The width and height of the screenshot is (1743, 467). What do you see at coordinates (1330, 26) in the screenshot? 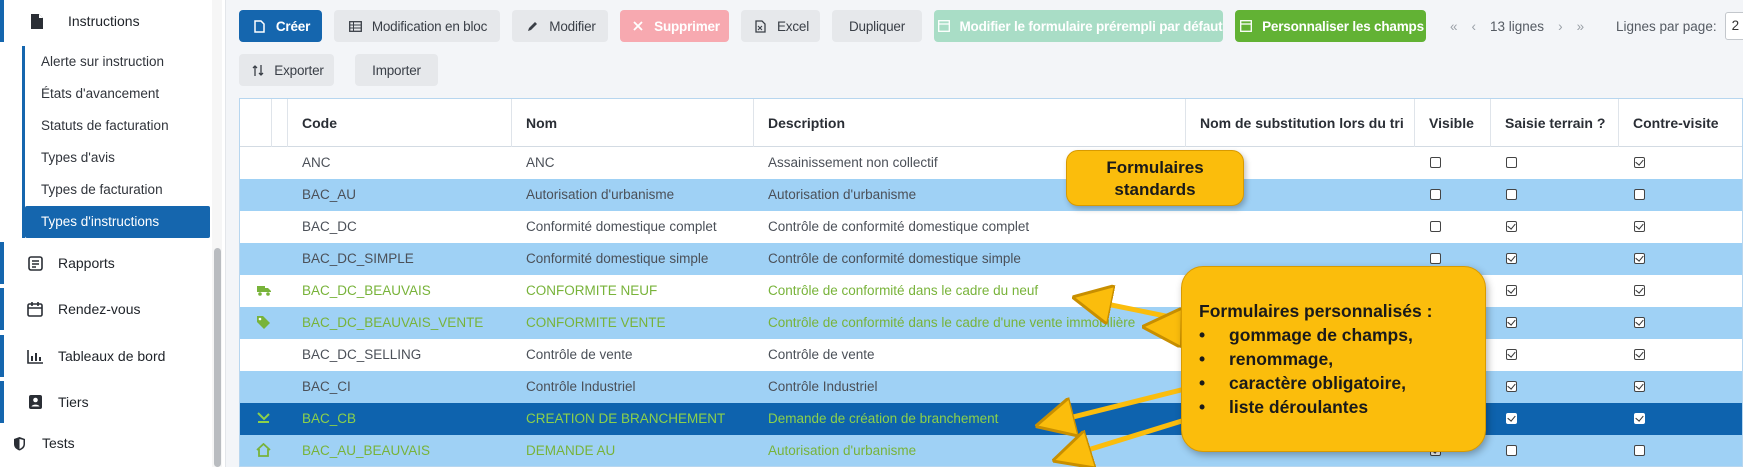
I see `customize-fields-button: Personnaliser les champs` at bounding box center [1330, 26].